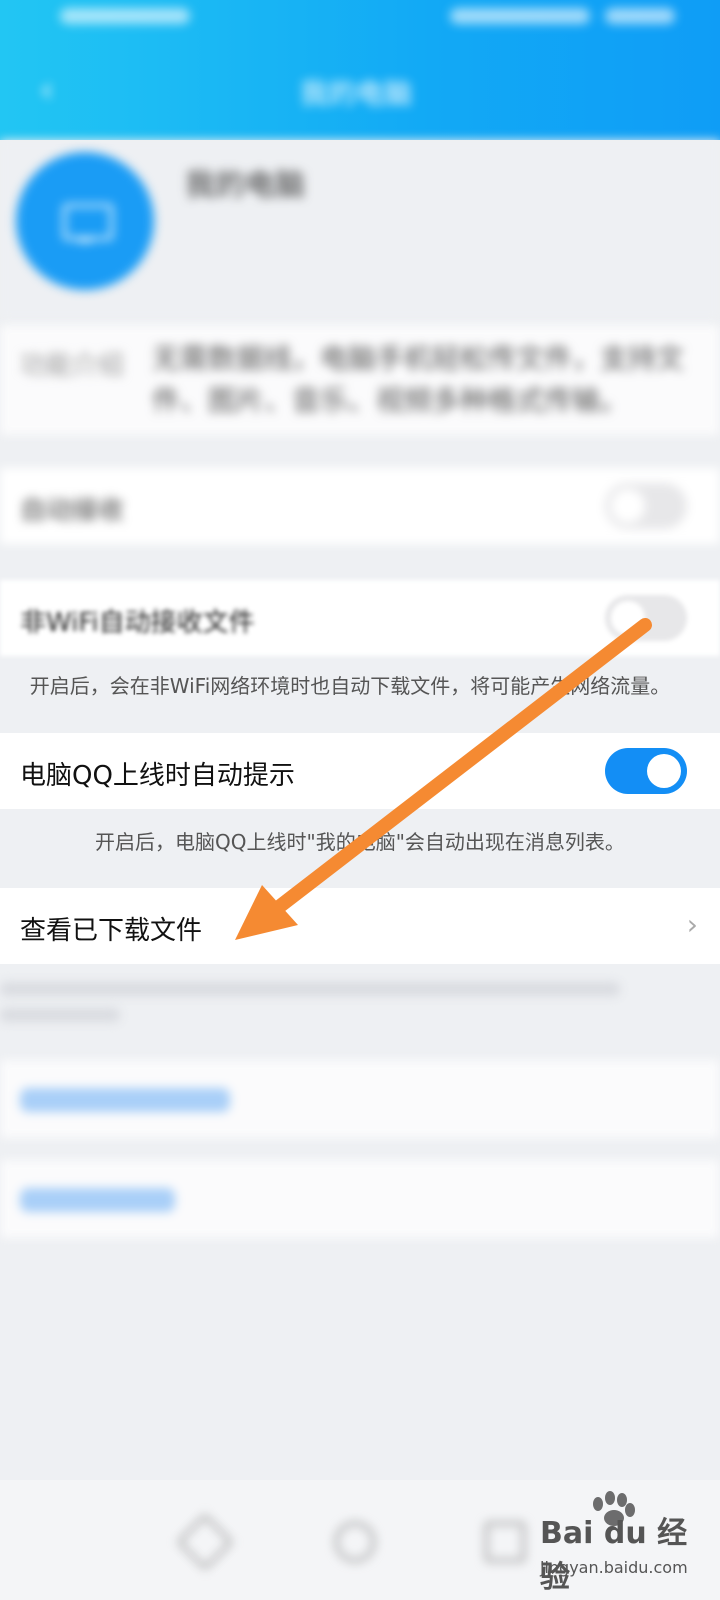  I want to click on description-label: 功能介绍, so click(72, 366).